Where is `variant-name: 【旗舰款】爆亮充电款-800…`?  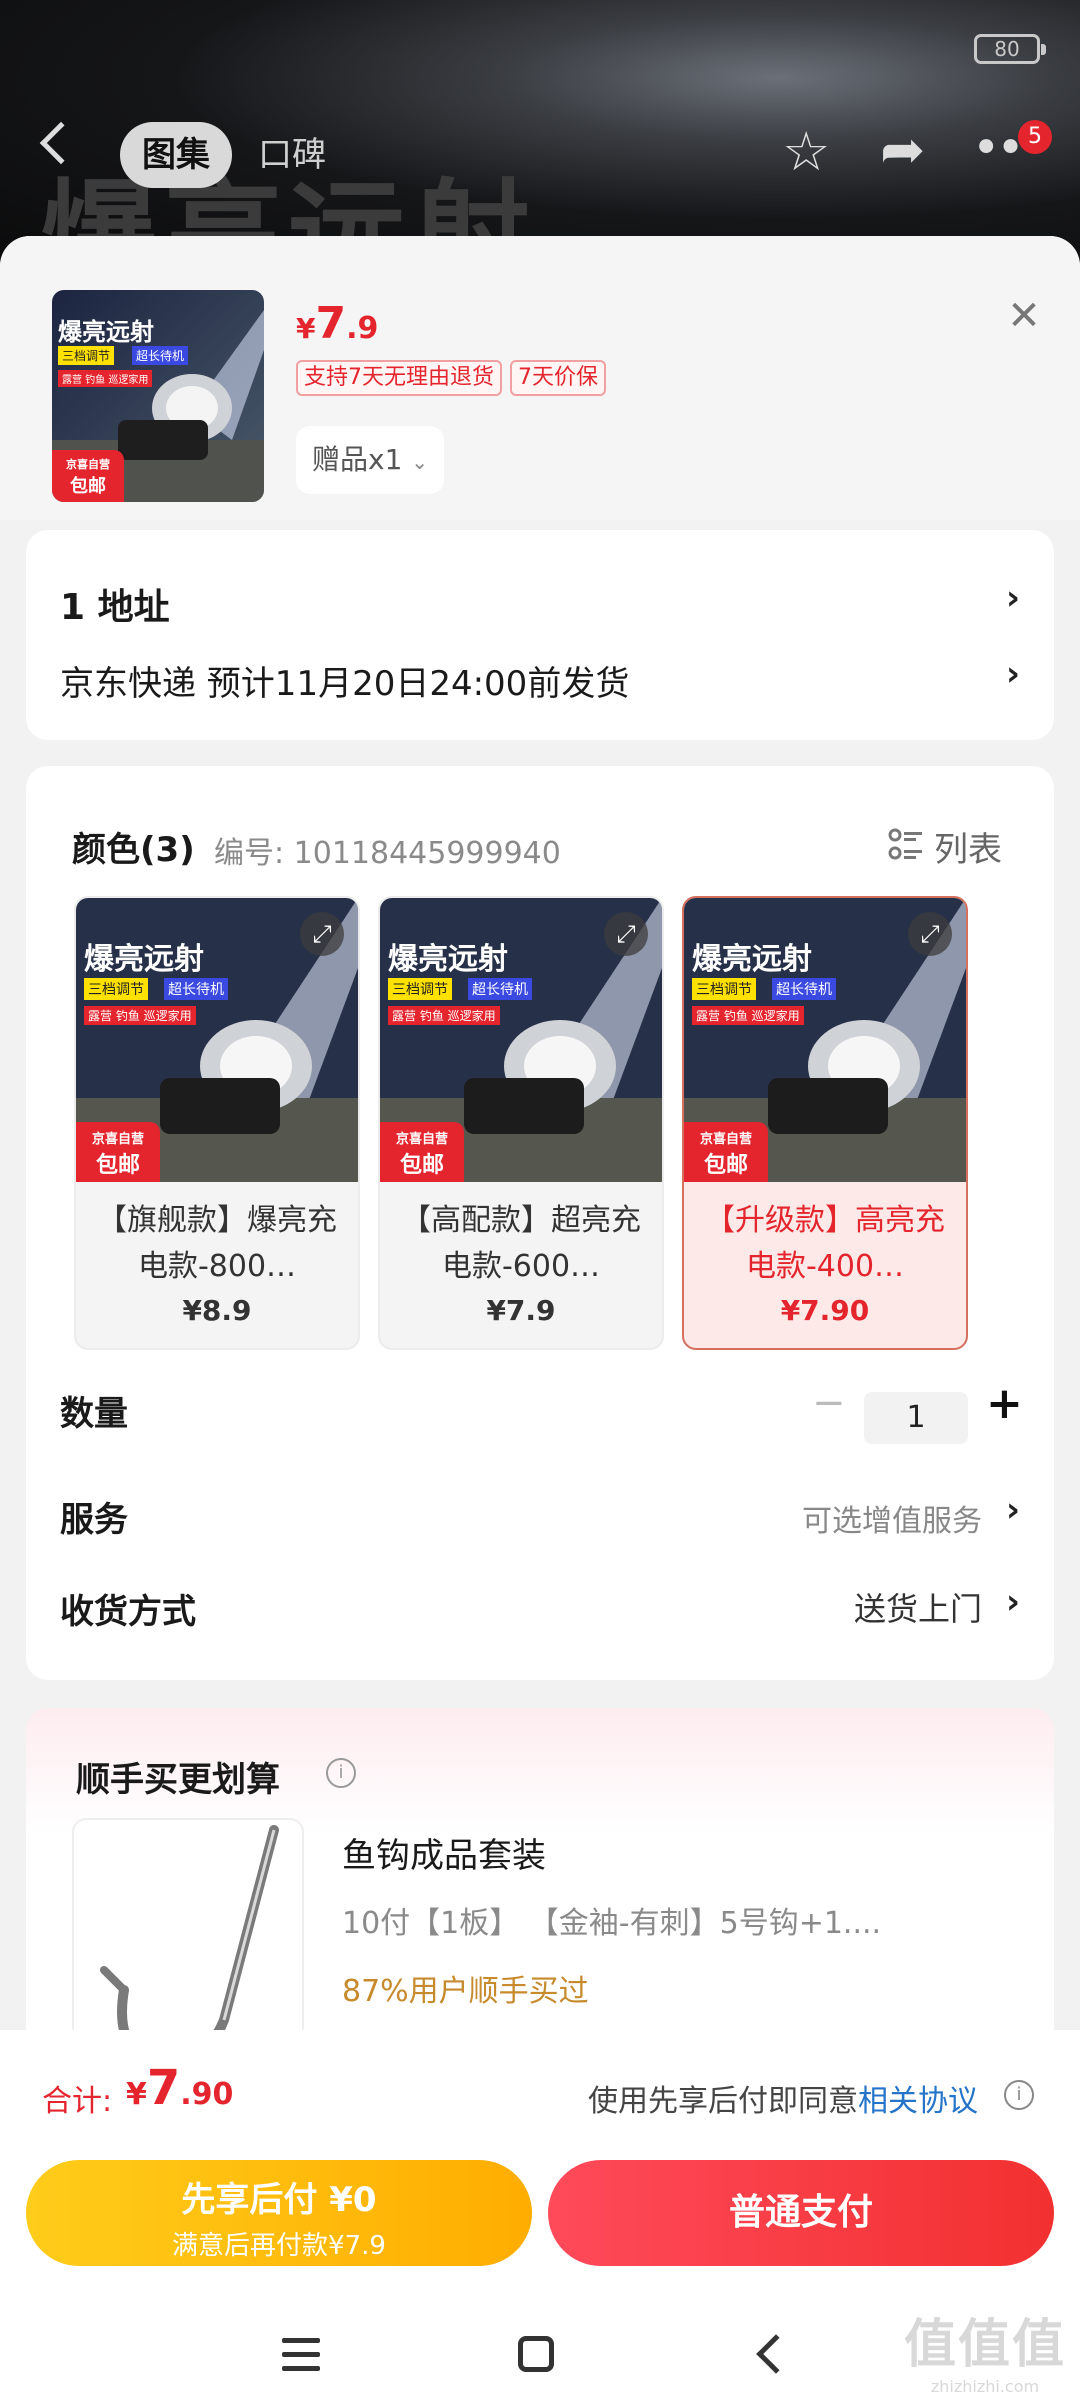
variant-name: 【旗舰款】爆亮充电款-800… is located at coordinates (217, 1243).